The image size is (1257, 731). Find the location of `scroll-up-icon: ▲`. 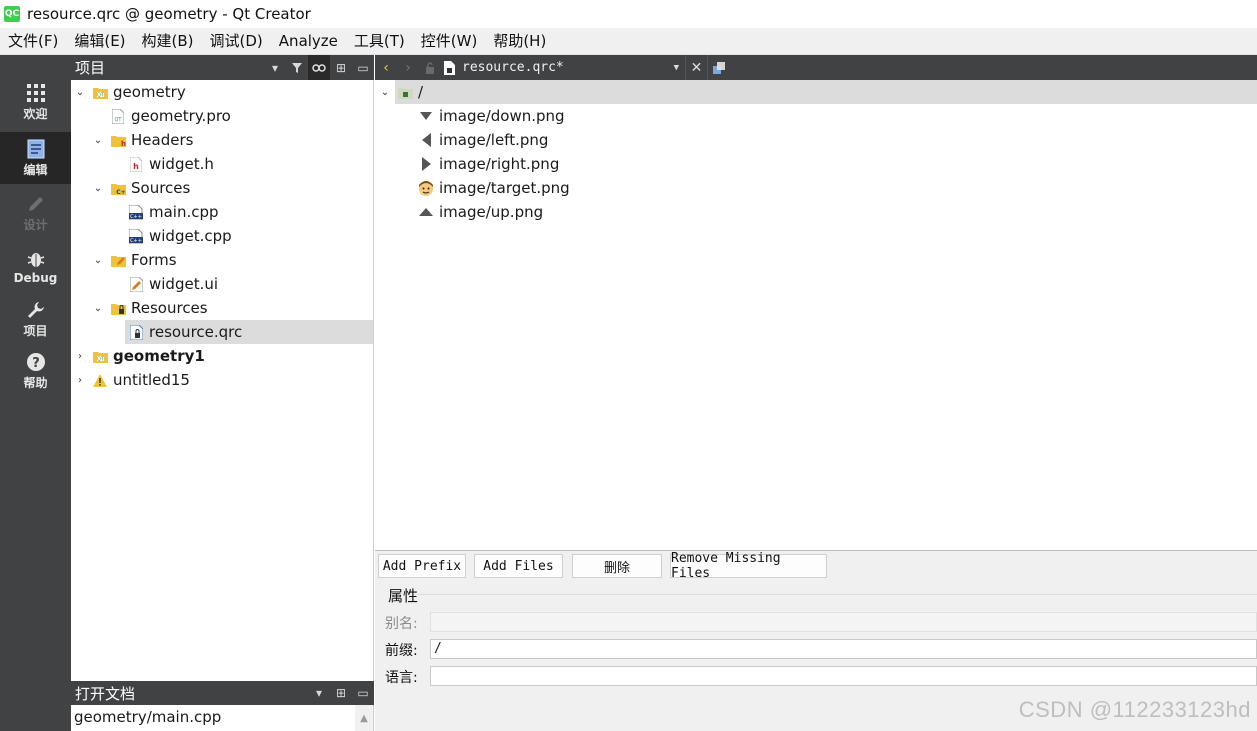

scroll-up-icon: ▲ is located at coordinates (364, 718).